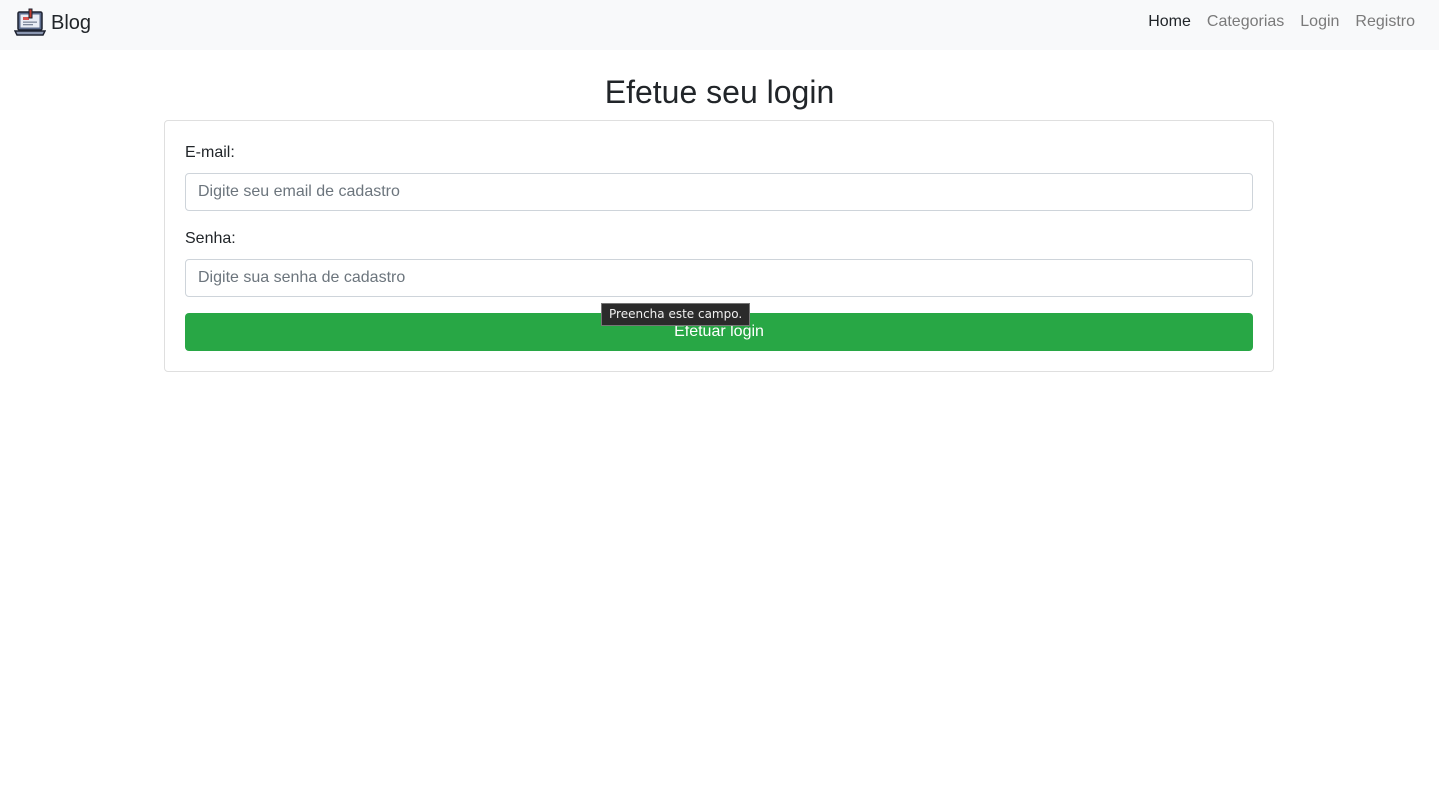 This screenshot has height=791, width=1439. Describe the element at coordinates (71, 23) in the screenshot. I see `brand-name: Blog` at that location.